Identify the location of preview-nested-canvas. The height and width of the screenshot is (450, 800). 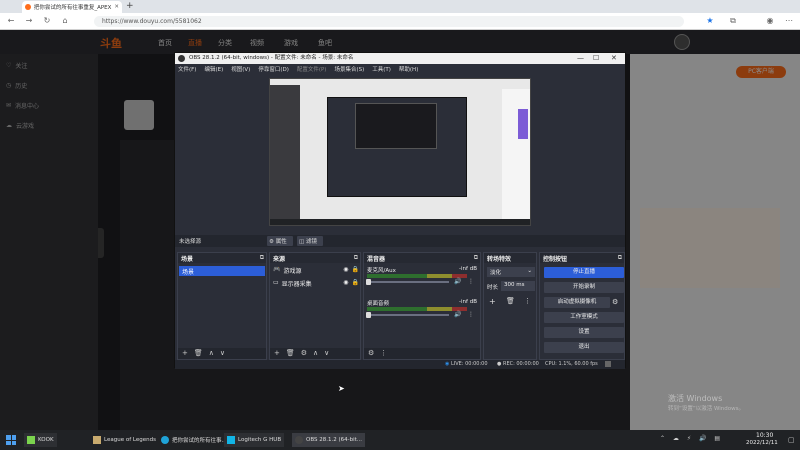
(396, 126).